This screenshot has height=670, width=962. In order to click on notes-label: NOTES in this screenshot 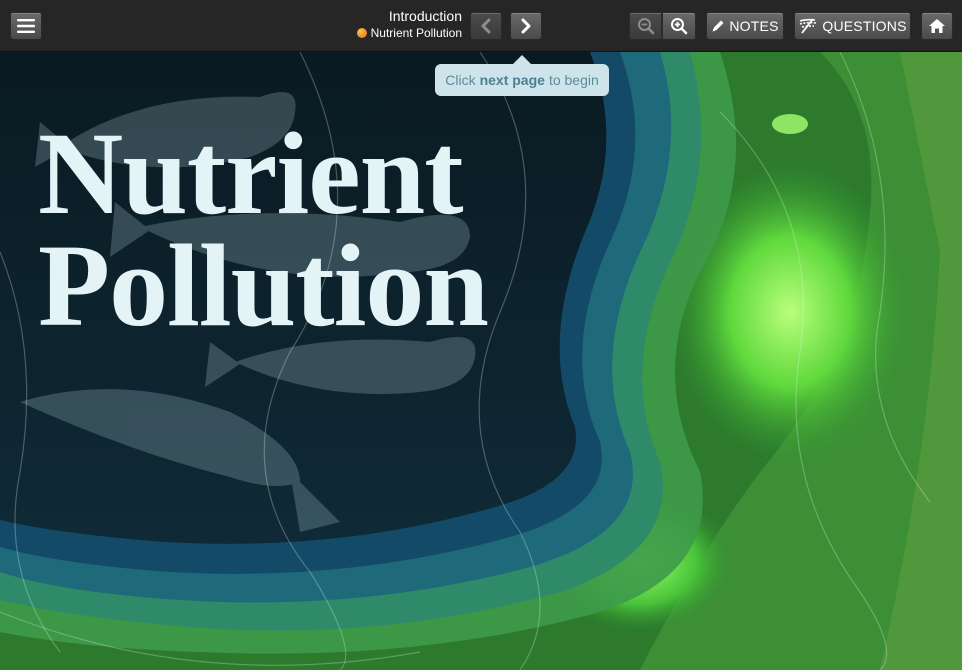, I will do `click(754, 26)`.